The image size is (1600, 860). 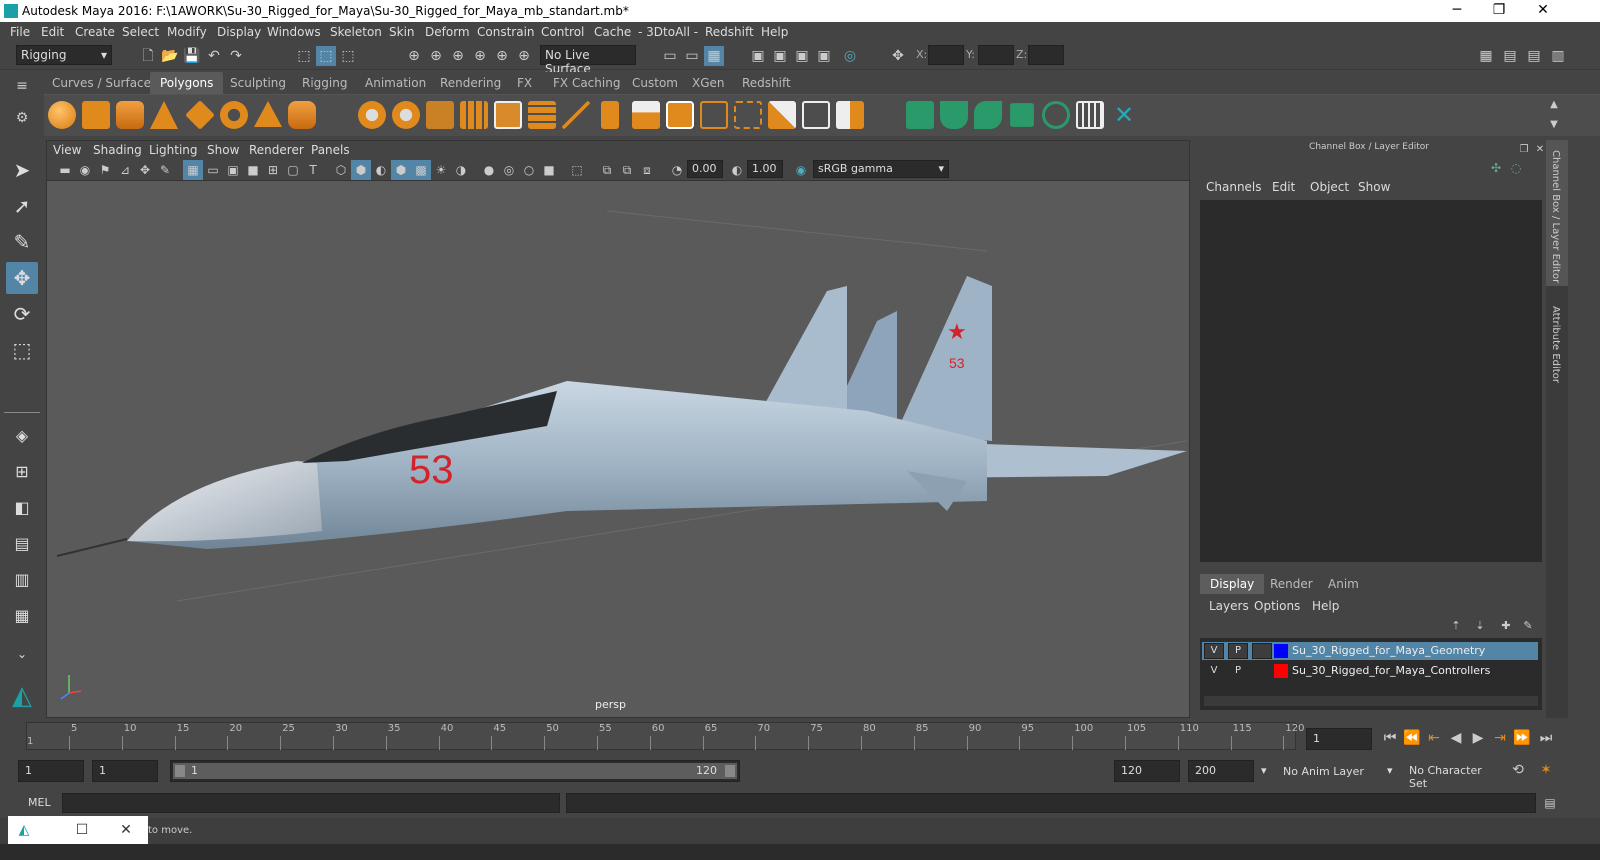 I want to click on menu-edit: Edit, so click(x=52, y=32).